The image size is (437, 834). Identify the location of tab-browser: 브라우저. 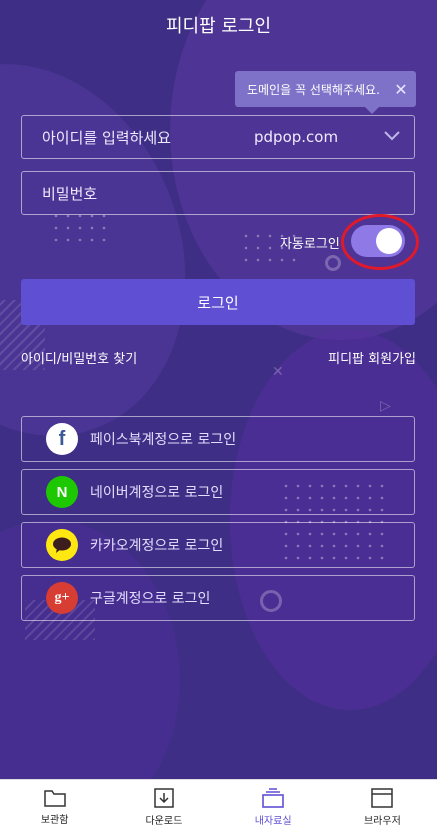
(382, 807).